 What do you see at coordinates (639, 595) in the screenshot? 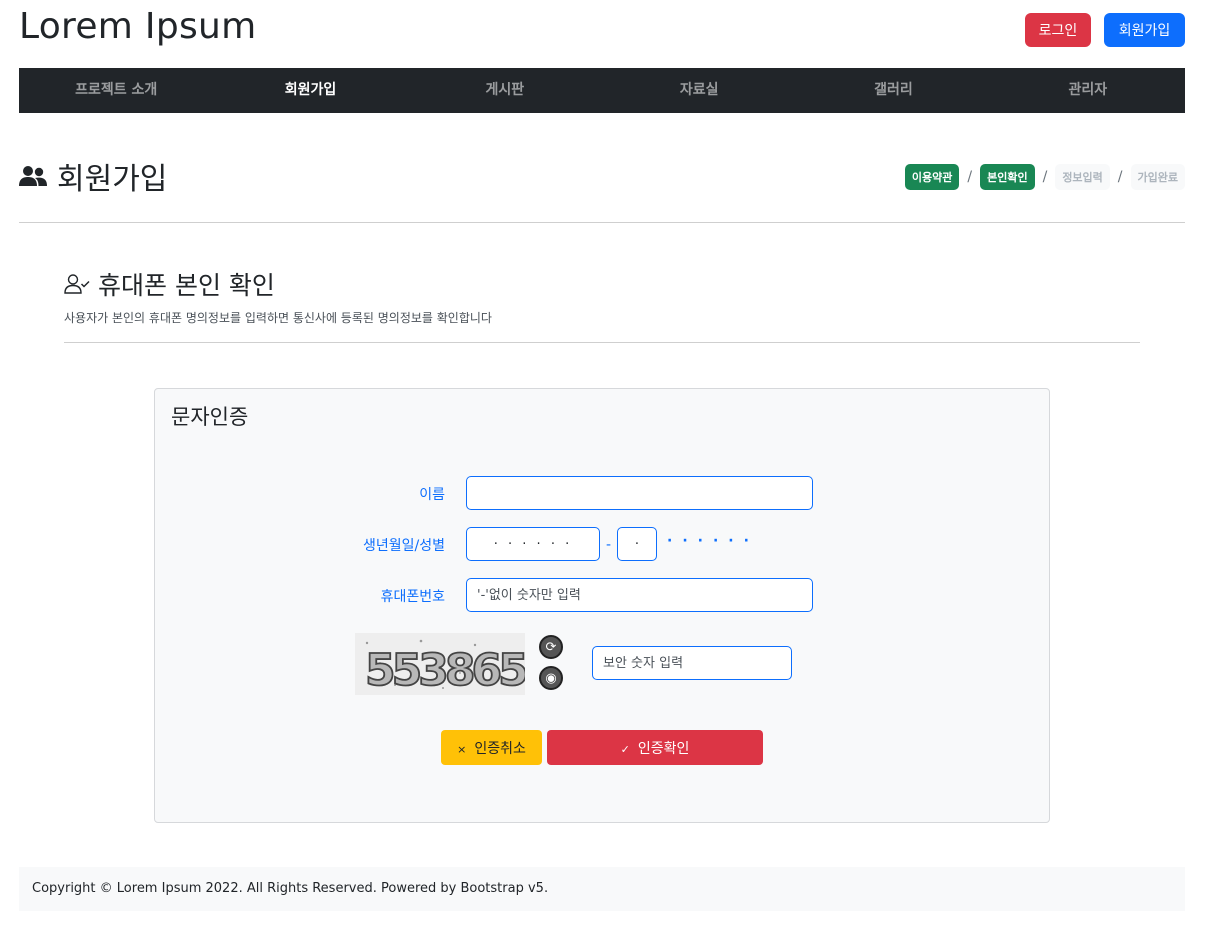
I see `phone-input` at bounding box center [639, 595].